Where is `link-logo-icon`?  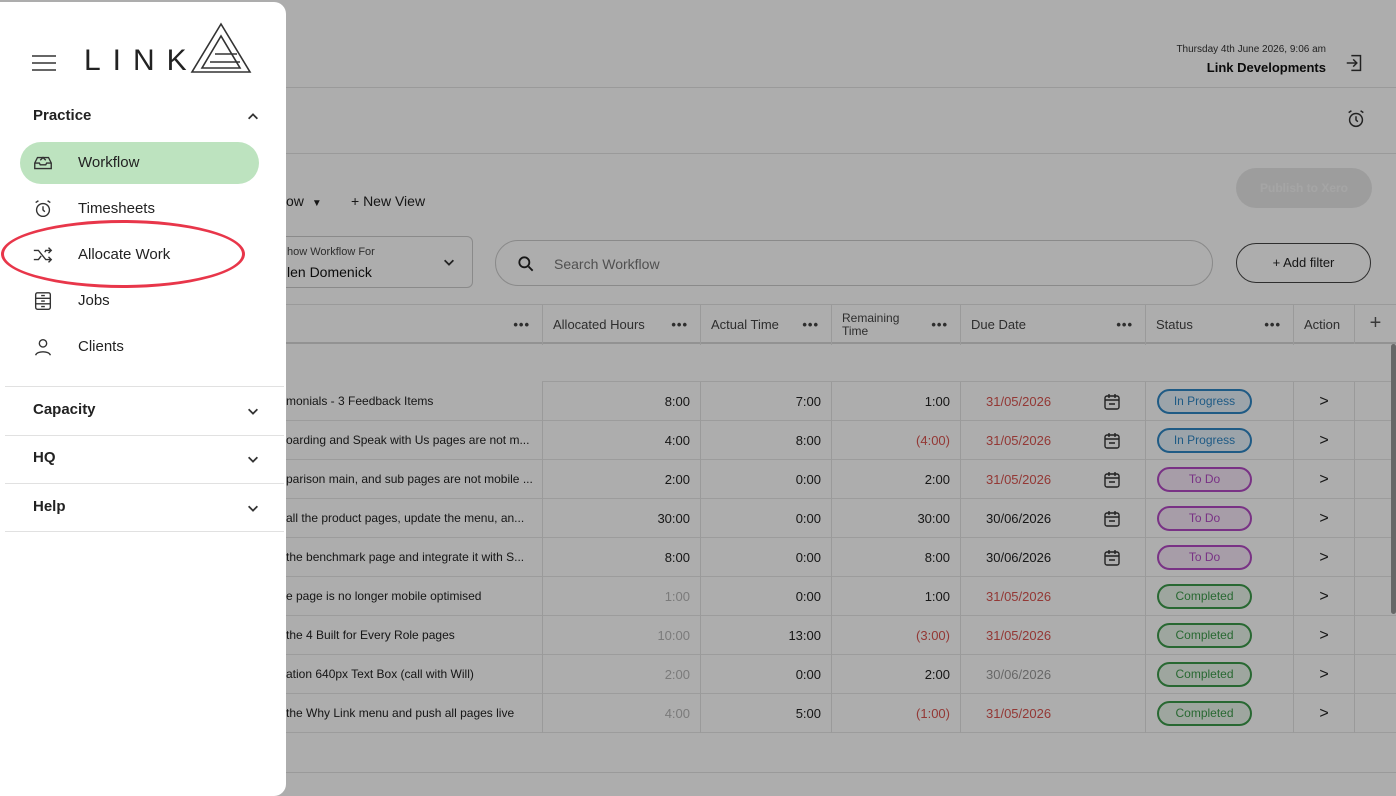 link-logo-icon is located at coordinates (221, 47).